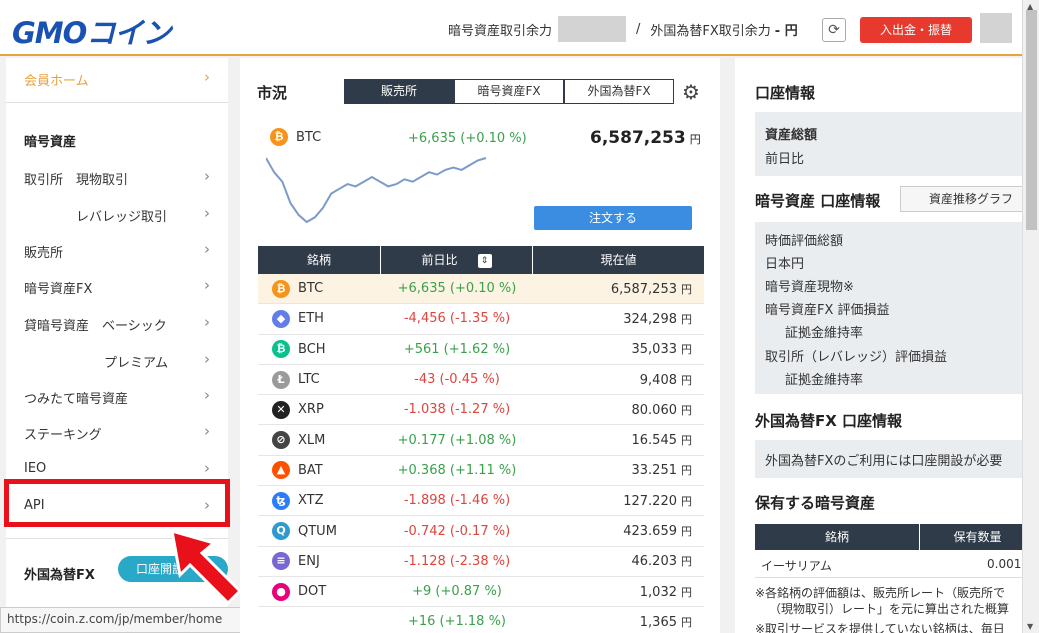 The width and height of the screenshot is (1039, 633). Describe the element at coordinates (56, 81) in the screenshot. I see `sidebar-item-label: 会員ホーム` at that location.